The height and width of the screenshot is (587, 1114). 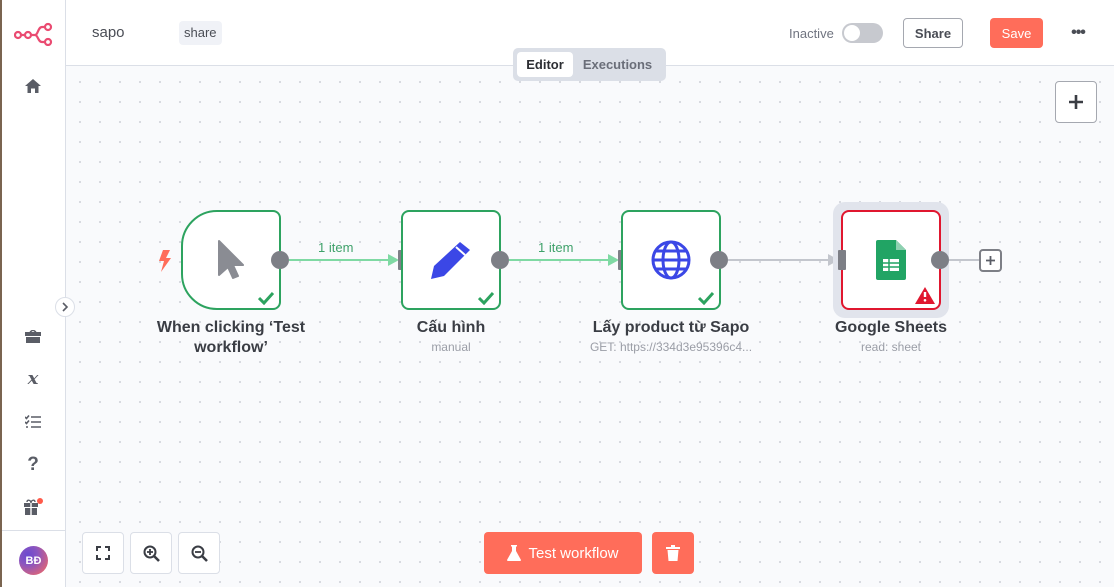 What do you see at coordinates (33, 560) in the screenshot?
I see `user-avatar: BĐ` at bounding box center [33, 560].